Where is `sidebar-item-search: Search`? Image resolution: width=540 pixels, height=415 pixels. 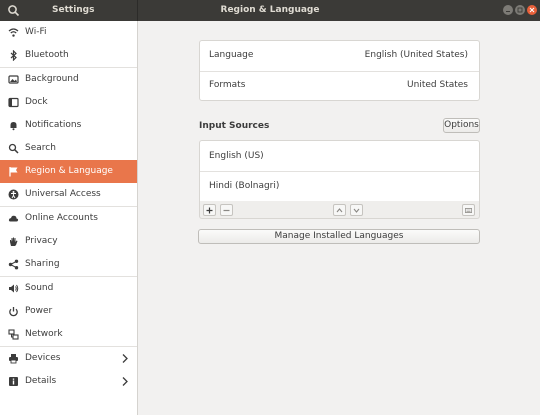
sidebar-item-search: Search is located at coordinates (68, 148).